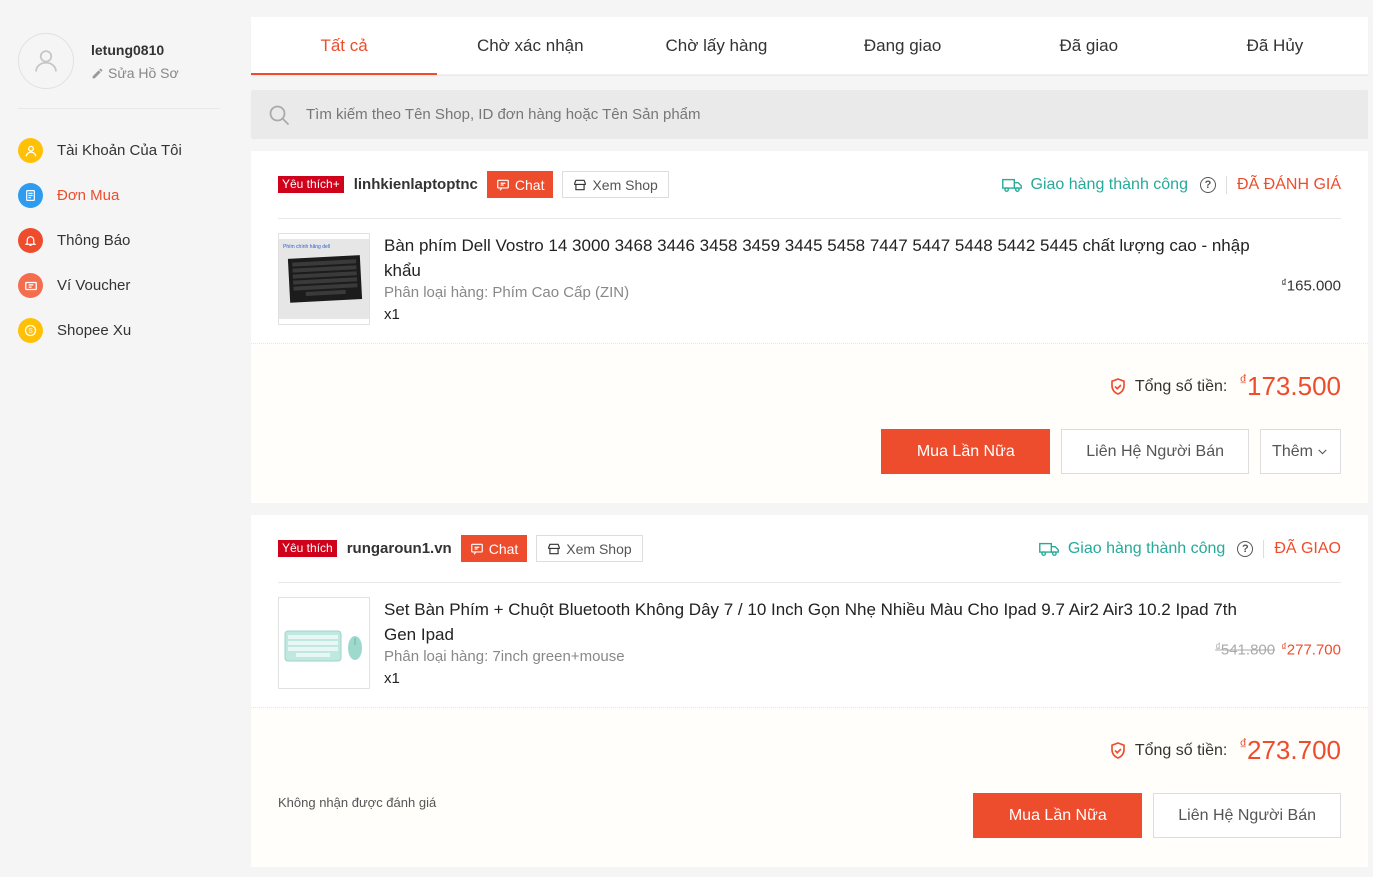 The width and height of the screenshot is (1373, 877). What do you see at coordinates (903, 45) in the screenshot?
I see `tab-shipping: Đang giao` at bounding box center [903, 45].